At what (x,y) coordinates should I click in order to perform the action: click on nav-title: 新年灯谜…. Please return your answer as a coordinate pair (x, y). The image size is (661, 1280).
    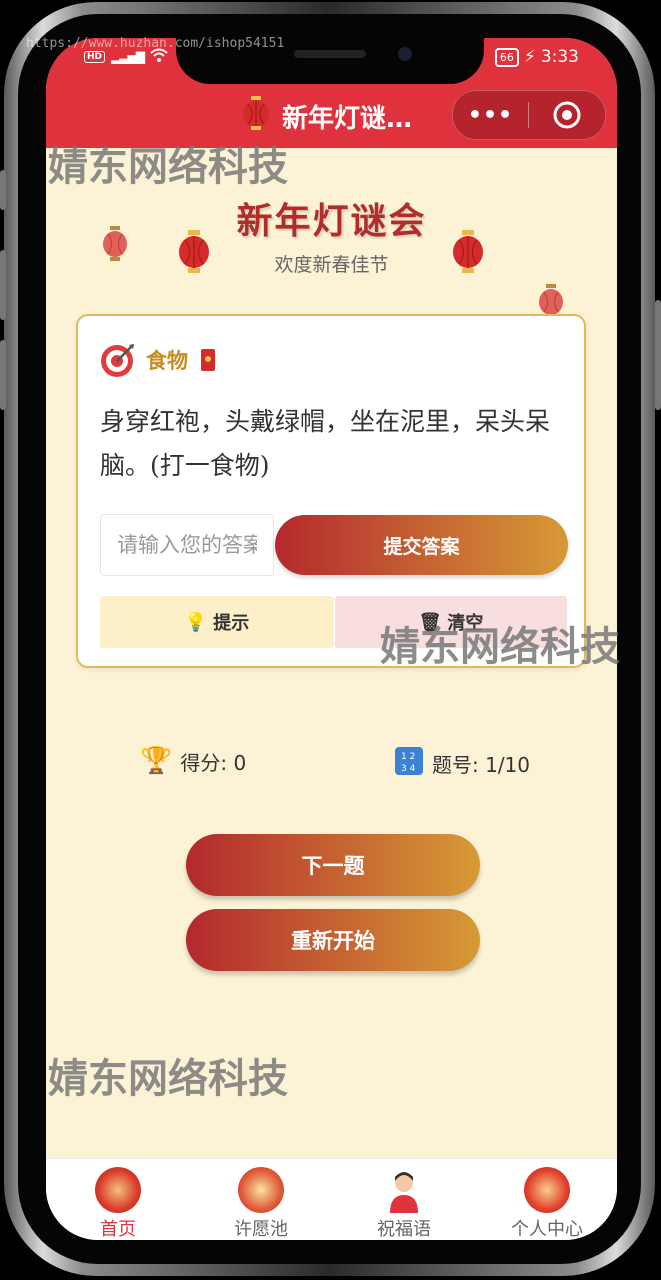
    Looking at the image, I should click on (347, 119).